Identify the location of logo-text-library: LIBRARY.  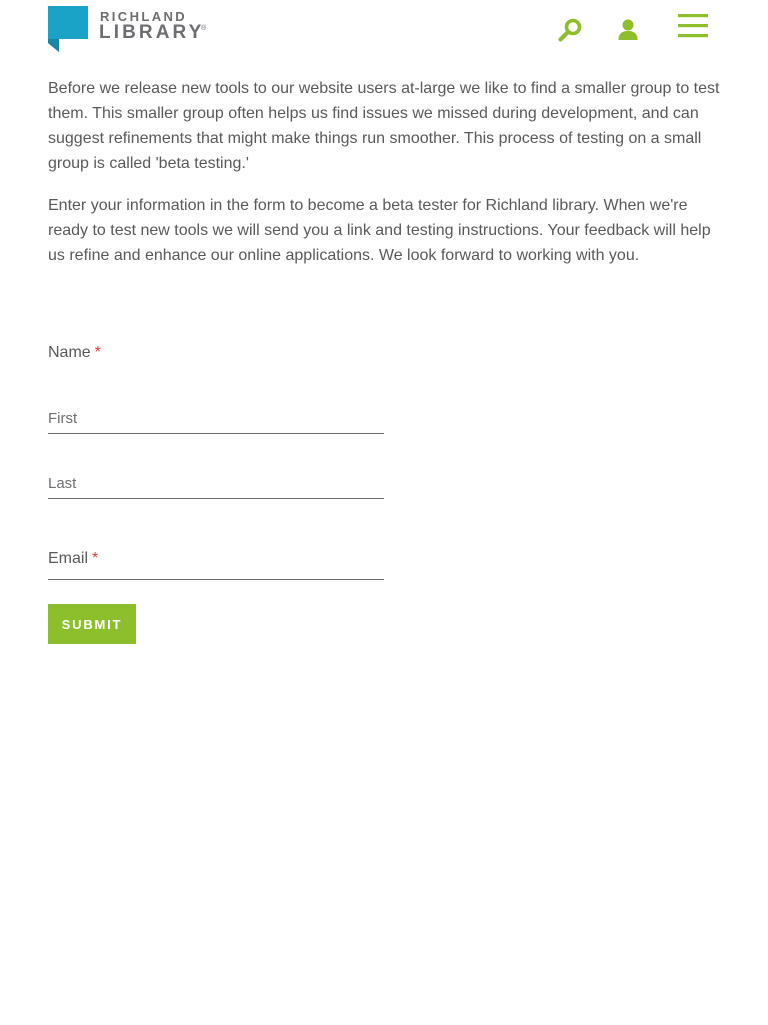
(152, 32).